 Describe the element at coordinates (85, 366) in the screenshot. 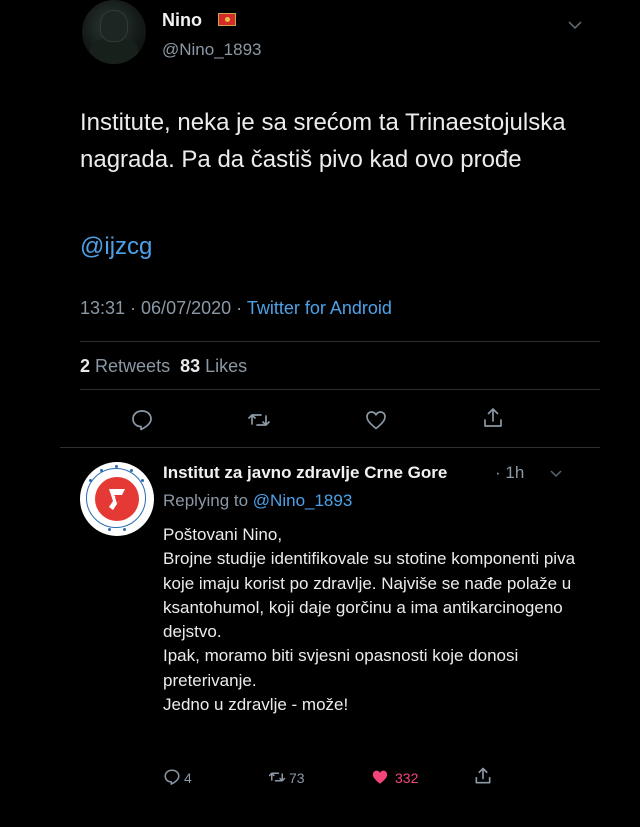

I see `retweet-count: 2` at that location.